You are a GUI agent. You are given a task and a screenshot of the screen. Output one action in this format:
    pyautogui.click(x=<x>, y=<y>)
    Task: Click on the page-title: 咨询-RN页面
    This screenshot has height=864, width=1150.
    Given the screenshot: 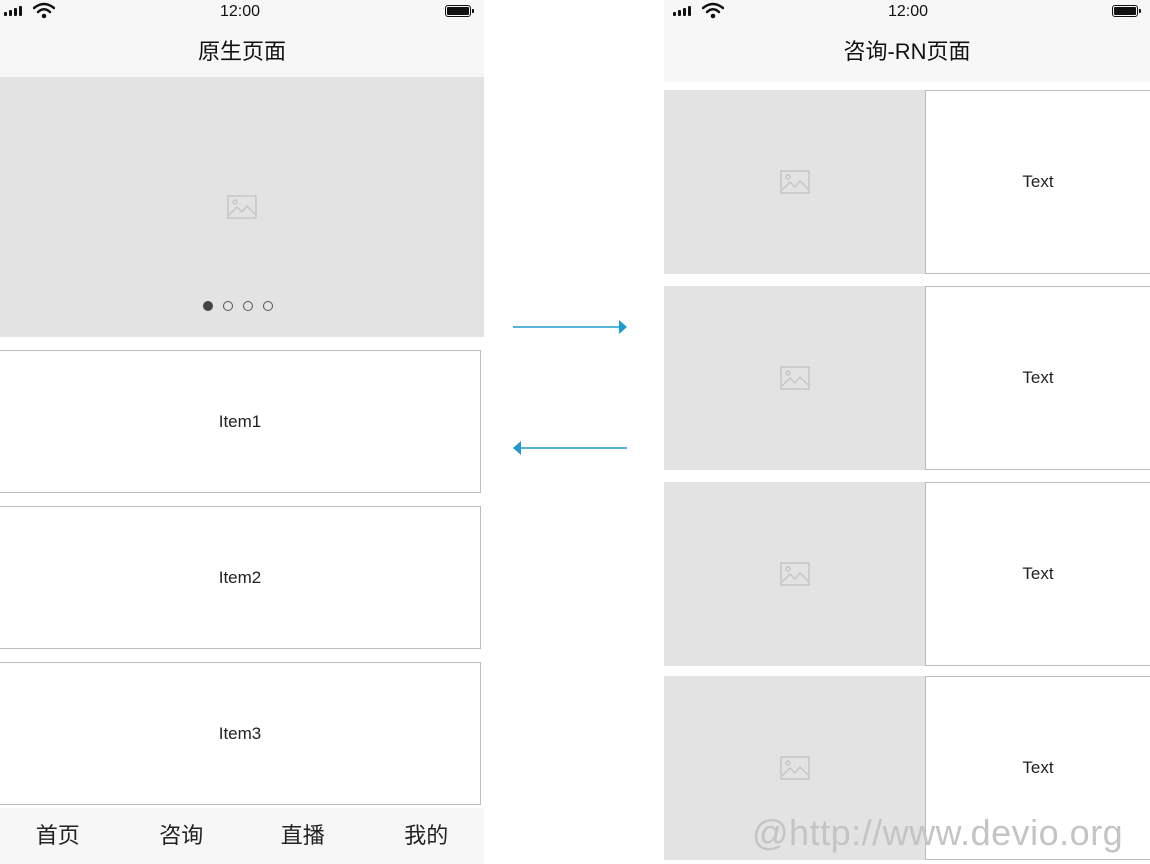 What is the action you would take?
    pyautogui.click(x=907, y=51)
    